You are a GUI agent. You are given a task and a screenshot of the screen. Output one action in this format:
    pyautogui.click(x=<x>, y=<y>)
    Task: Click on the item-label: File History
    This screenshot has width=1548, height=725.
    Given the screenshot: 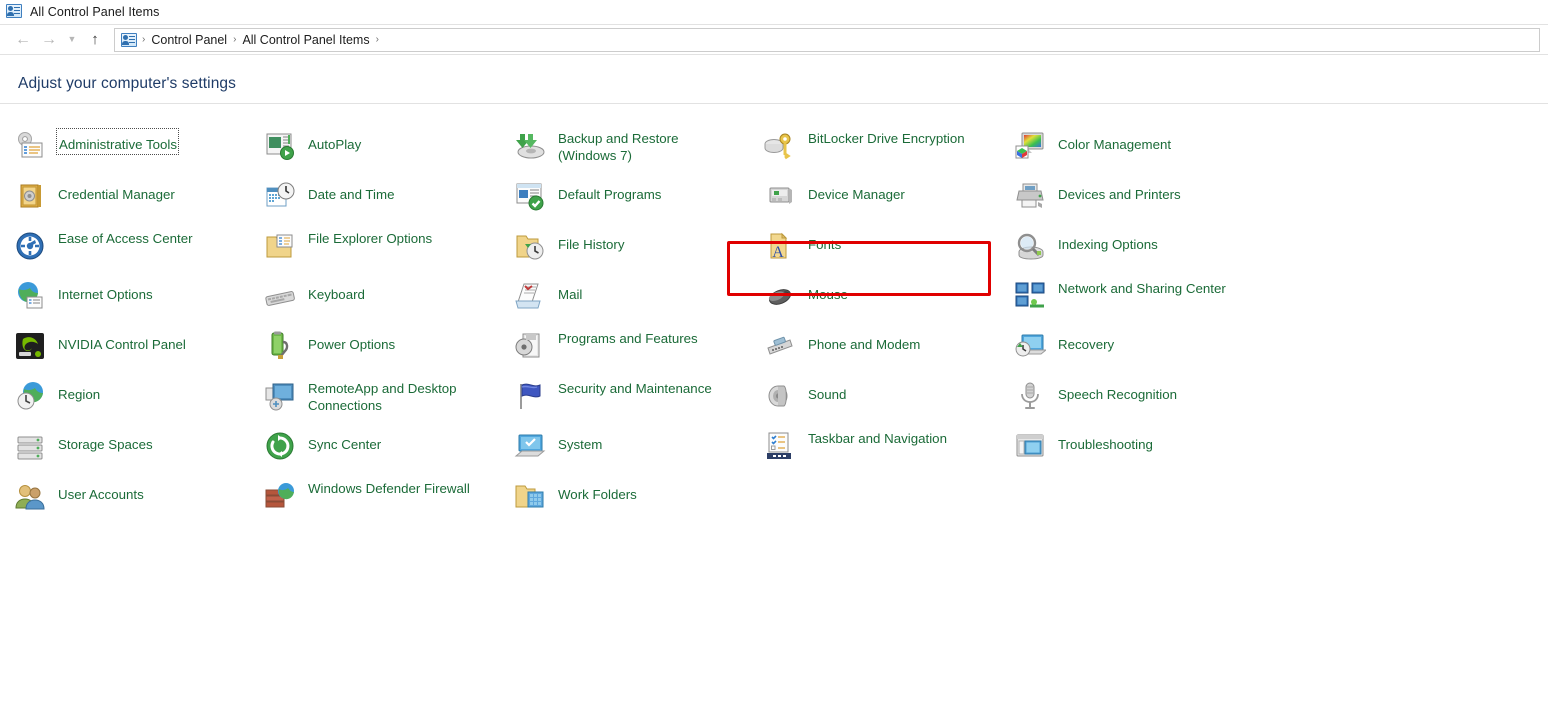 What is the action you would take?
    pyautogui.click(x=591, y=241)
    